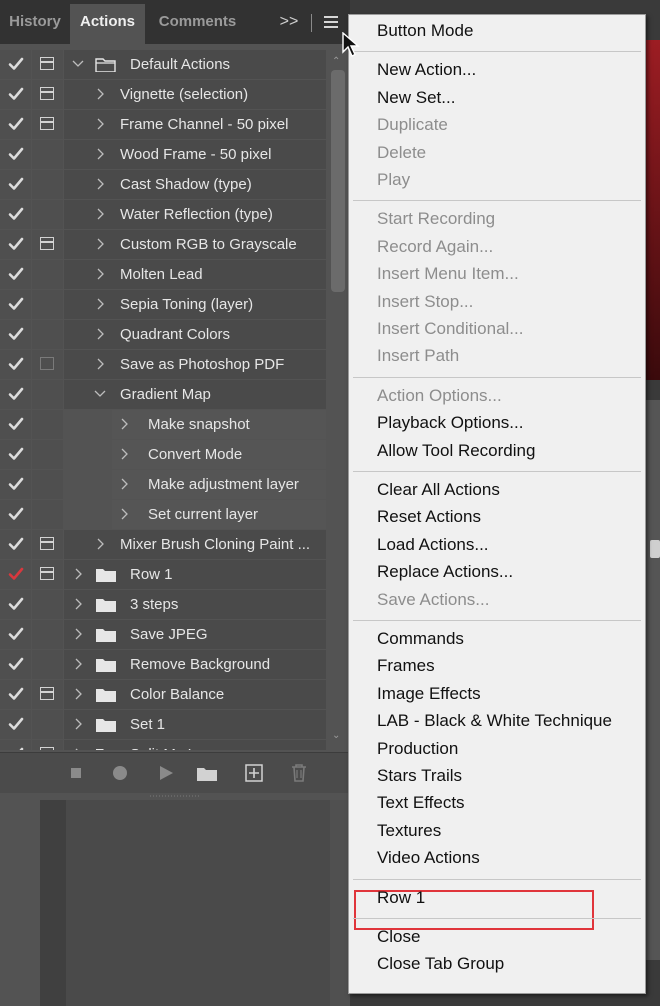 The width and height of the screenshot is (660, 1006). Describe the element at coordinates (398, 937) in the screenshot. I see `menu-item-close: Close` at that location.